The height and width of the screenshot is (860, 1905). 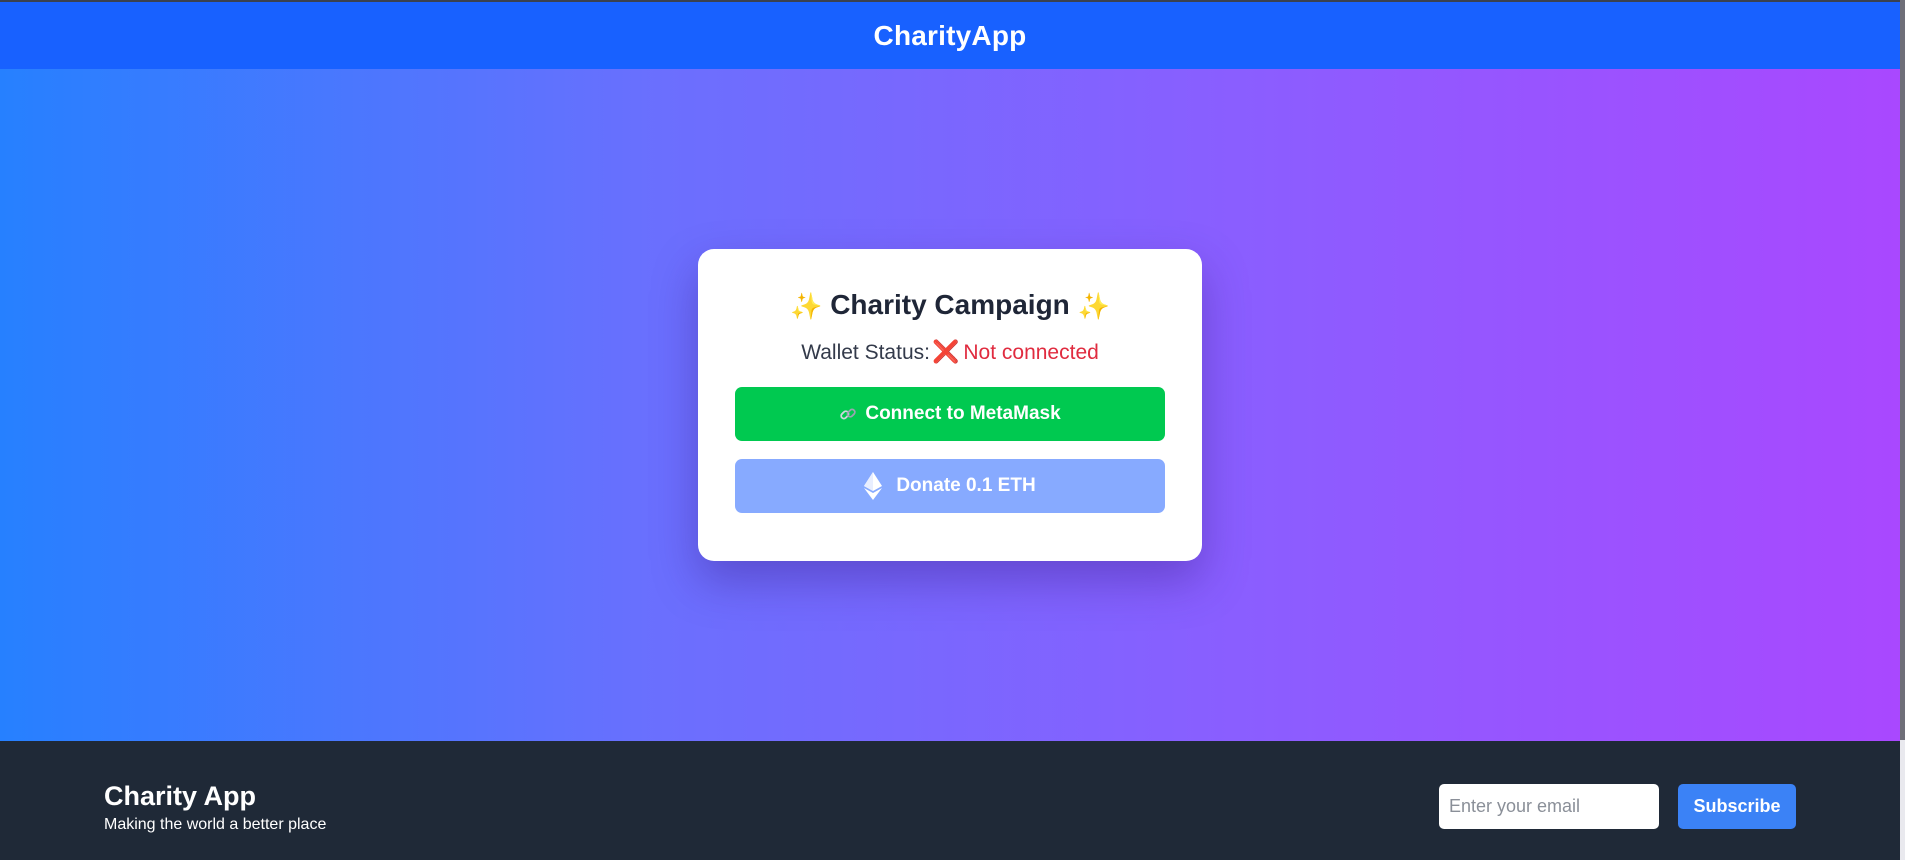 What do you see at coordinates (1902, 370) in the screenshot?
I see `scrollbar-thumb` at bounding box center [1902, 370].